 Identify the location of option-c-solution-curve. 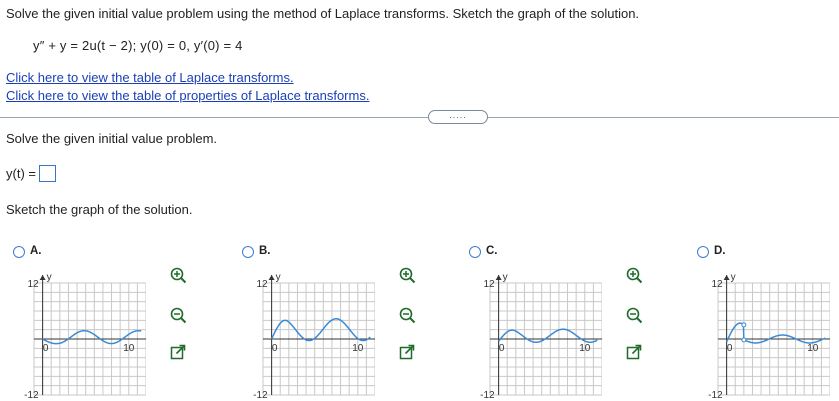
(548, 336).